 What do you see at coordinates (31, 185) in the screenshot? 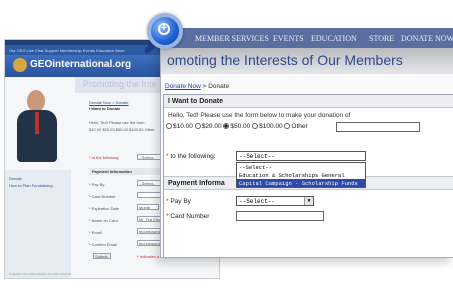
I see `background-sidebar-item: How to Plan Fundraising` at bounding box center [31, 185].